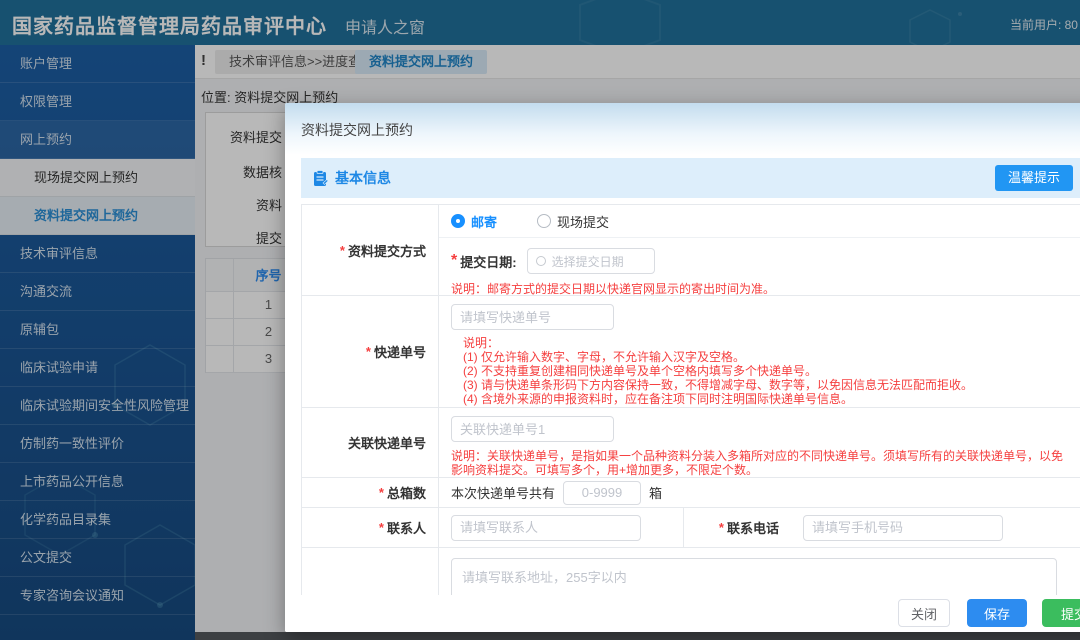 The width and height of the screenshot is (1080, 640). Describe the element at coordinates (583, 221) in the screenshot. I see `radio-label-onsite: 现场提交` at that location.